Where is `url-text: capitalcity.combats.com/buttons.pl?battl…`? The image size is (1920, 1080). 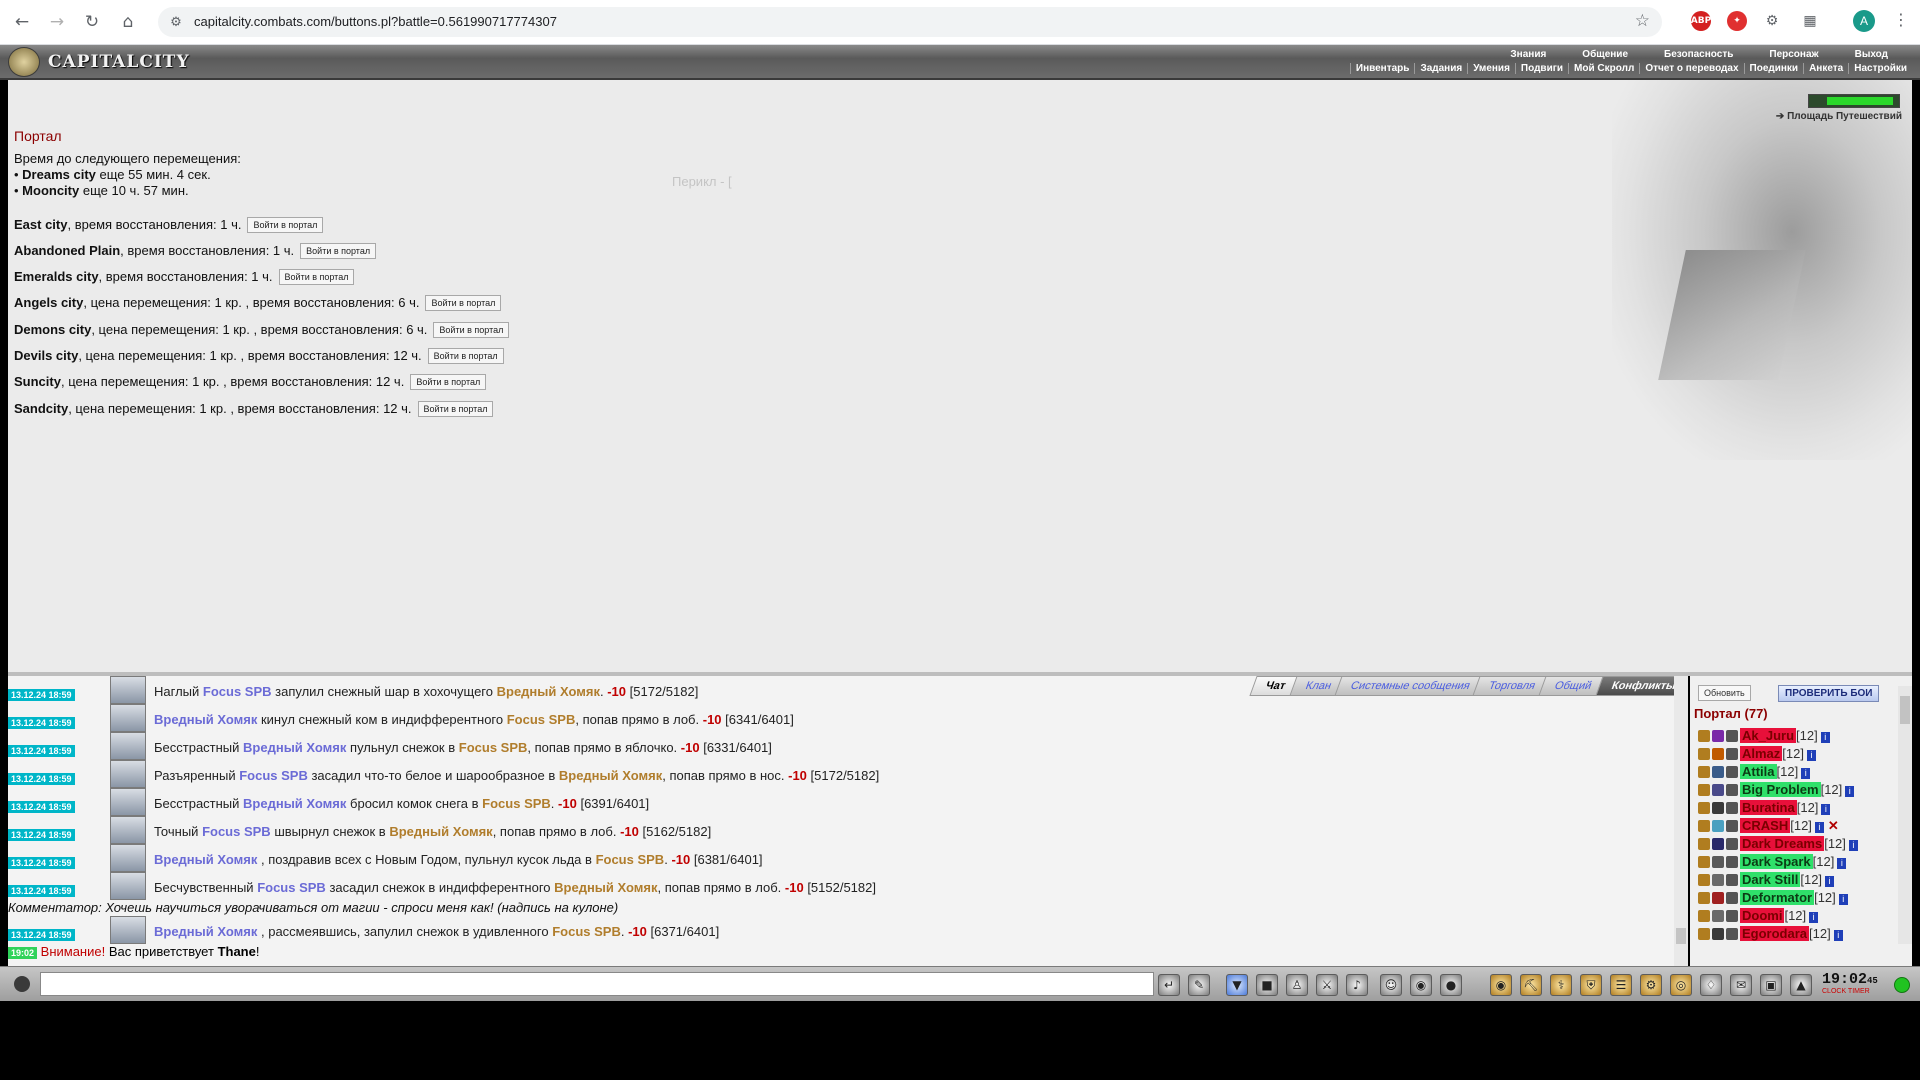
url-text: capitalcity.combats.com/buttons.pl?battl… is located at coordinates (375, 21).